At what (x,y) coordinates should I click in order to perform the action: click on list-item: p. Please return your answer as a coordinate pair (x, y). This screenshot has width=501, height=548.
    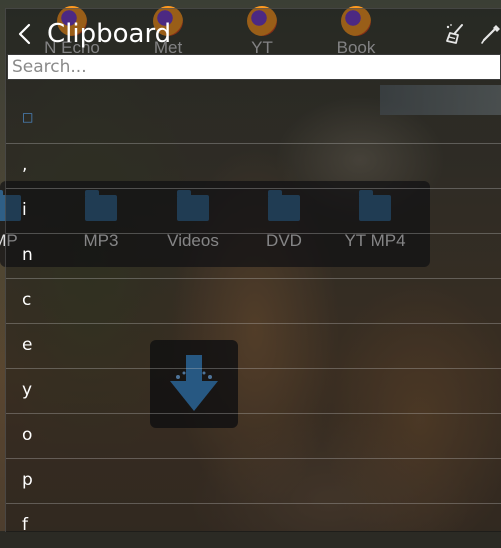
    Looking at the image, I should click on (253, 480).